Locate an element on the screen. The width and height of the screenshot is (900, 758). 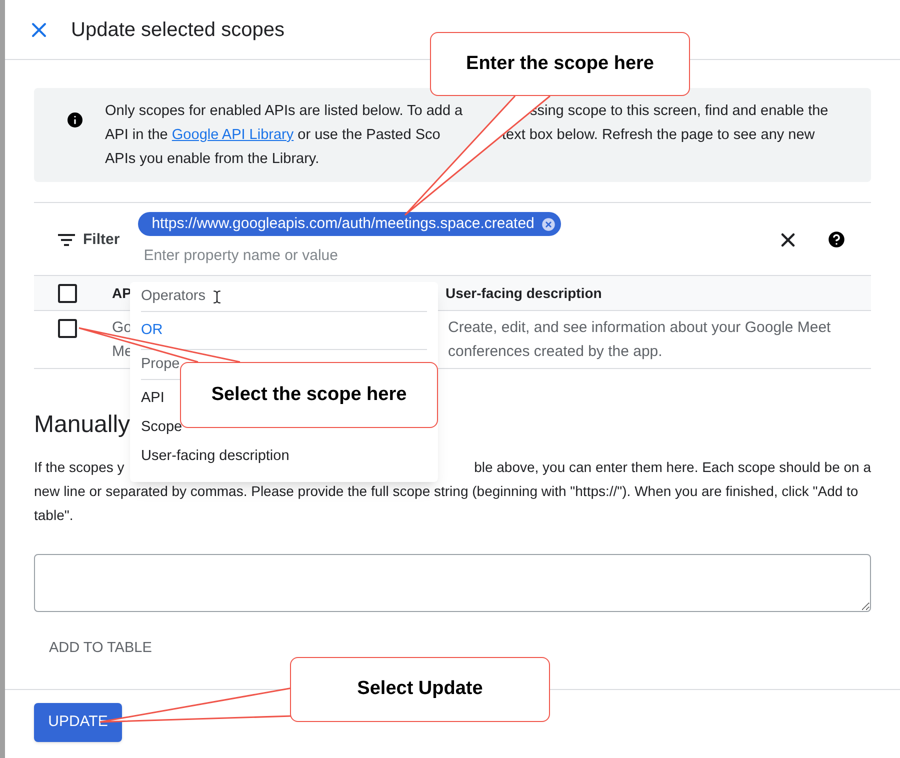
table-cell-text: Create, edit, and see information about your Google Meet conferences created by the app. is located at coordinates (640, 340).